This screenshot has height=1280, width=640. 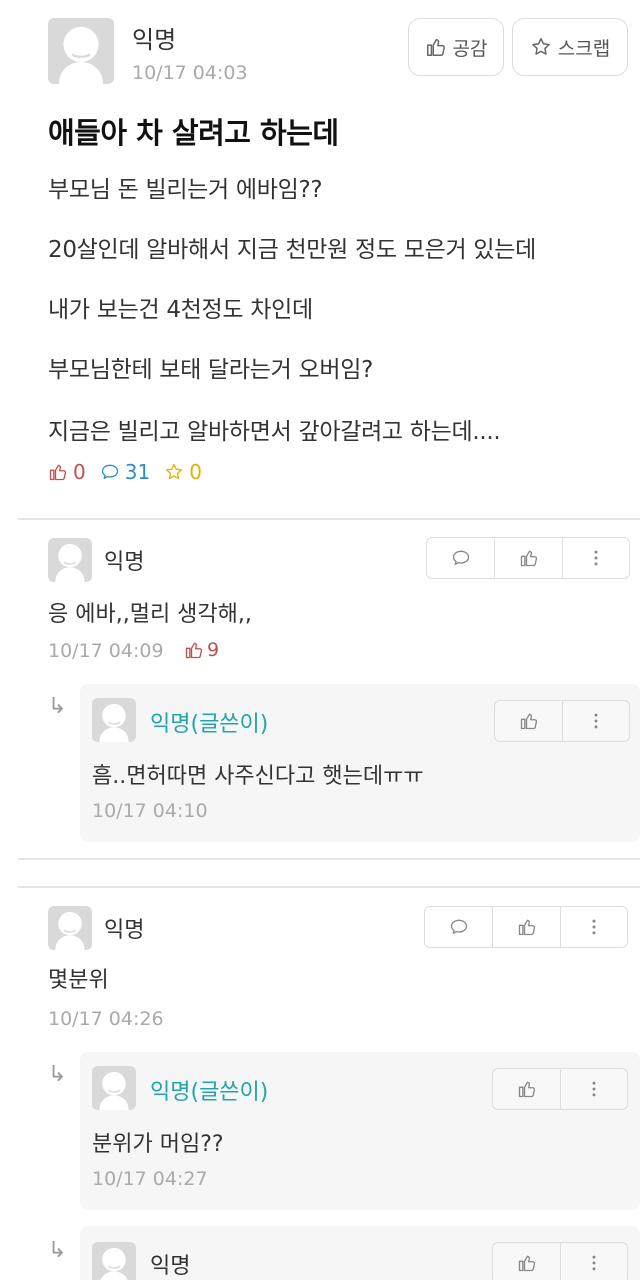 I want to click on comment-text: 몇분위, so click(x=78, y=980).